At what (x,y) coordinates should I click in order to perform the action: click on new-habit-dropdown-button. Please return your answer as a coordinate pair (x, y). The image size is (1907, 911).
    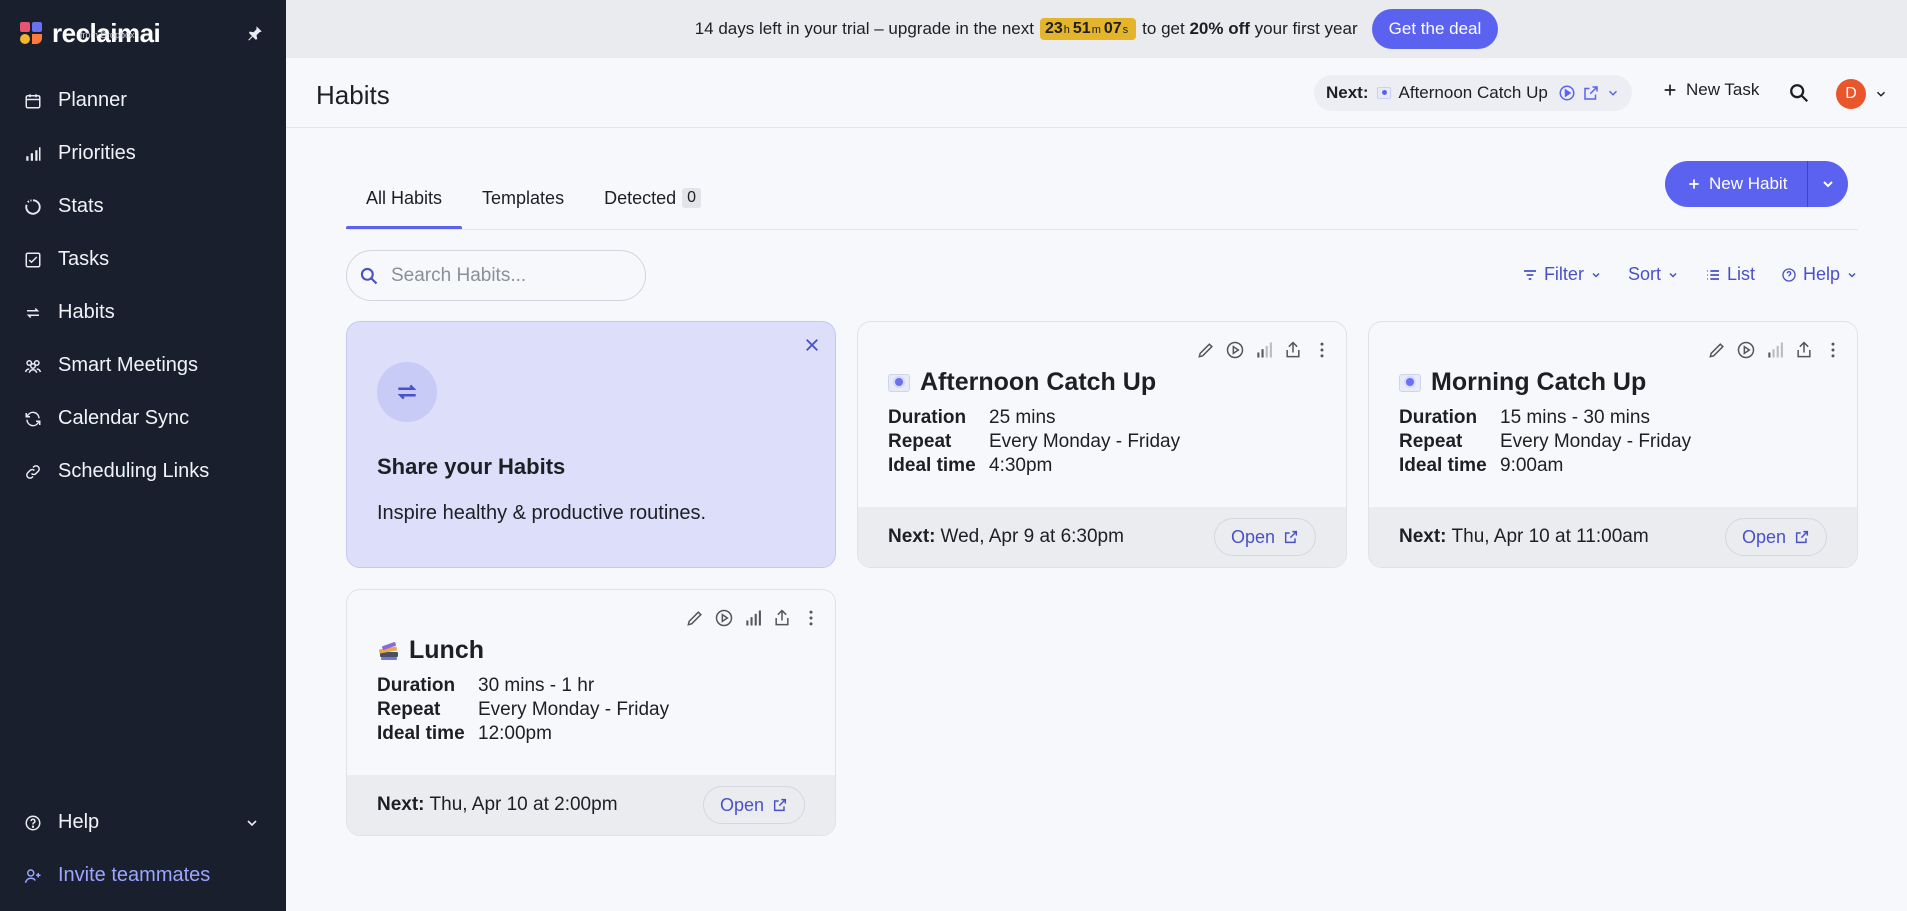
    Looking at the image, I should click on (1828, 184).